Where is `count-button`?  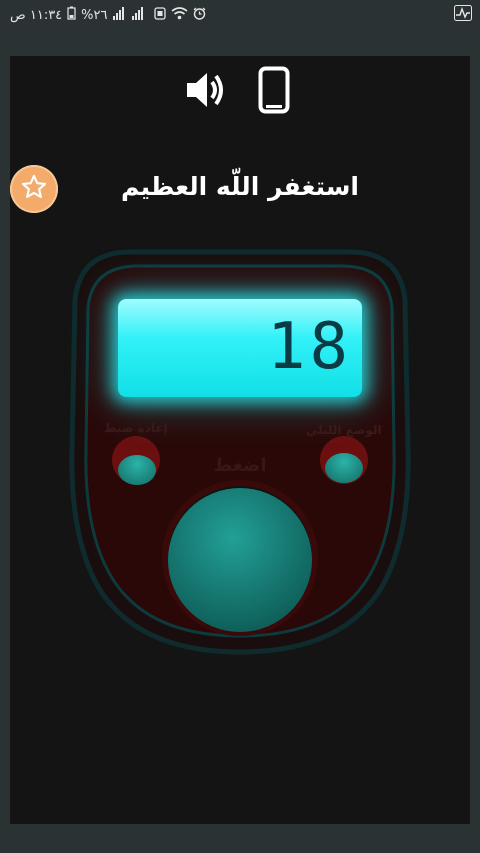 count-button is located at coordinates (240, 560).